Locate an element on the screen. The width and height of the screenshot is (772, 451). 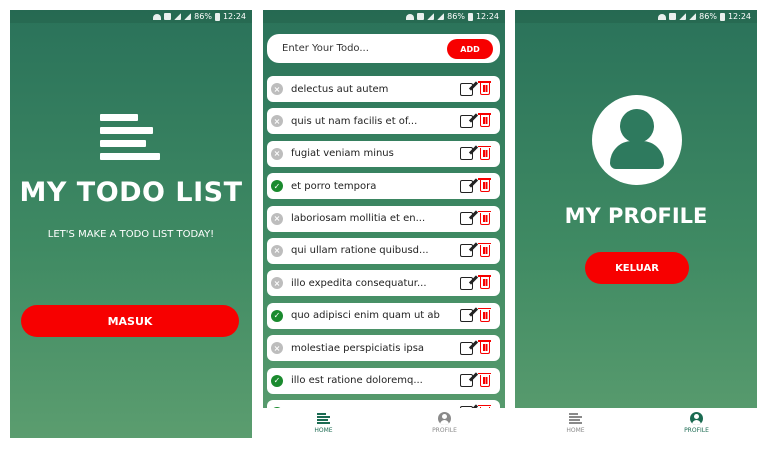
todo-item: ✓ quo adipisci enim quam ut ab is located at coordinates (383, 315).